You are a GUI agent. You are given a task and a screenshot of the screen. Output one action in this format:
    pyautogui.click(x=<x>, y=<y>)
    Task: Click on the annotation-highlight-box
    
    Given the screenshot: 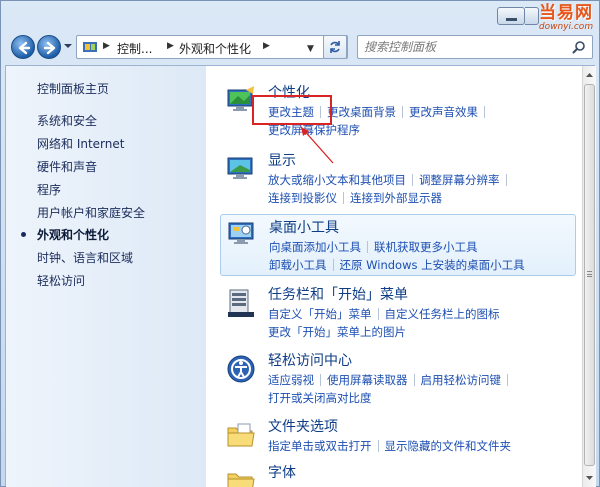 What is the action you would take?
    pyautogui.click(x=292, y=110)
    